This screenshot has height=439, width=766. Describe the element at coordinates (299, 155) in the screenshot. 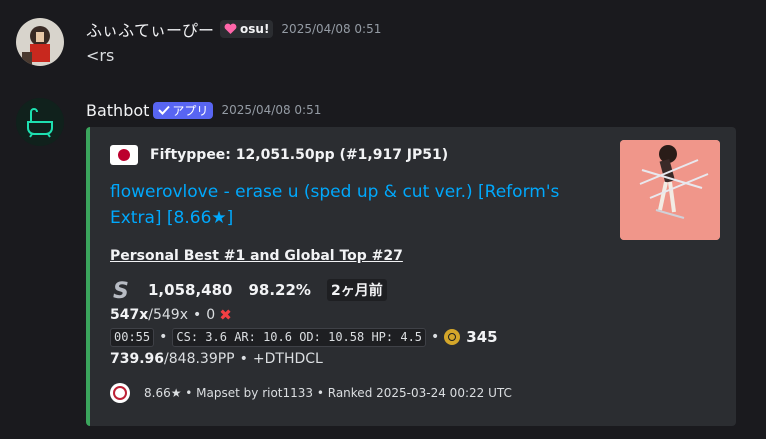

I see `embed-author-text: Fiftyppee: 12,051.50pp (#1,917 JP51)` at that location.